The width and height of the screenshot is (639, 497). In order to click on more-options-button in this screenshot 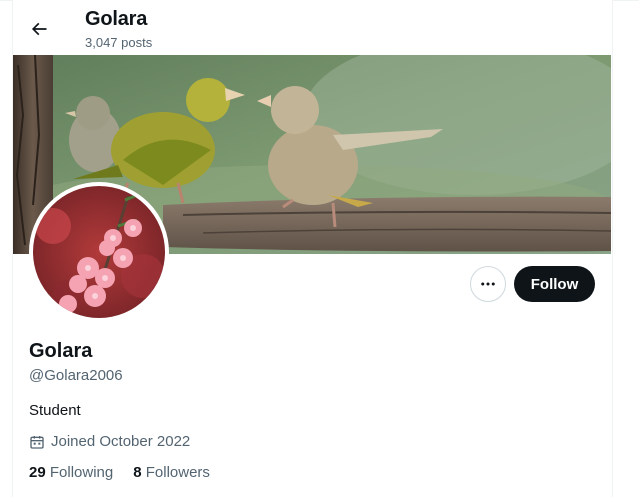, I will do `click(488, 284)`.